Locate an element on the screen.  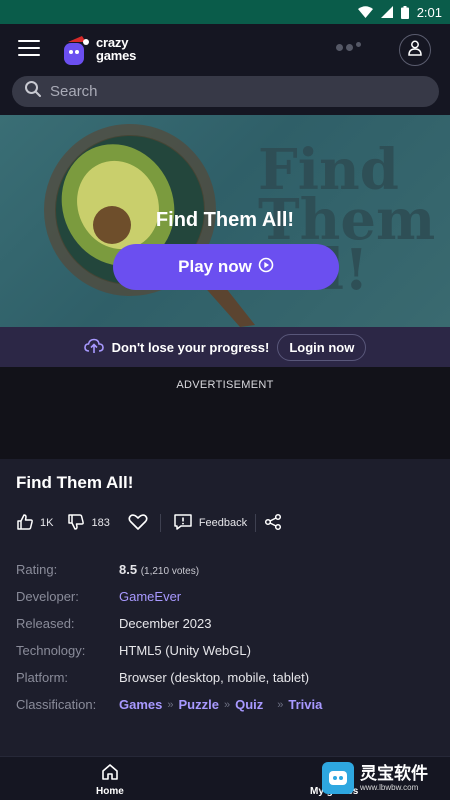
rating-votes: (1,210 votes) is located at coordinates (170, 571).